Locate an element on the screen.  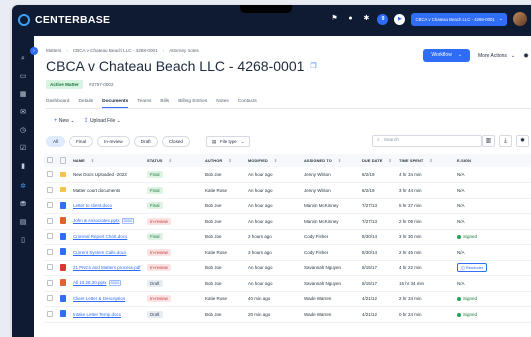
tab-details: Details is located at coordinates (85, 103).